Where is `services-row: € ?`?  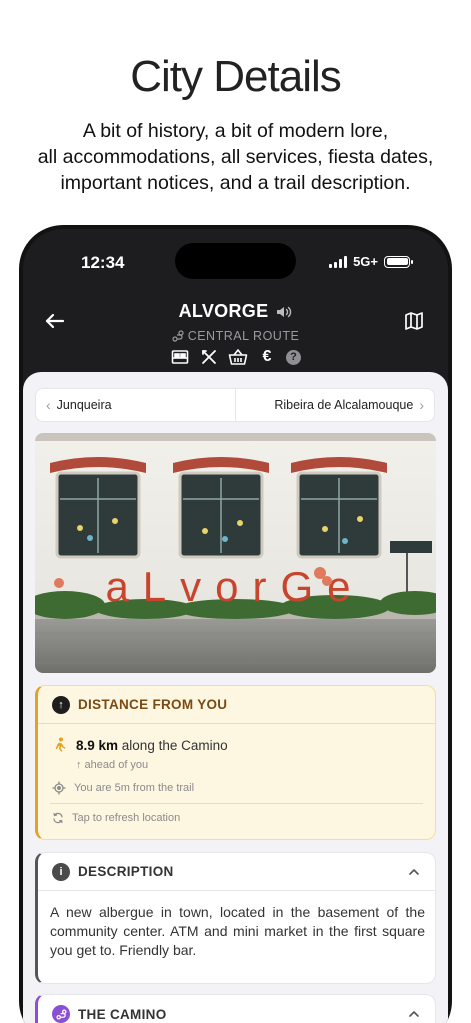
services-row: € ? is located at coordinates (235, 357).